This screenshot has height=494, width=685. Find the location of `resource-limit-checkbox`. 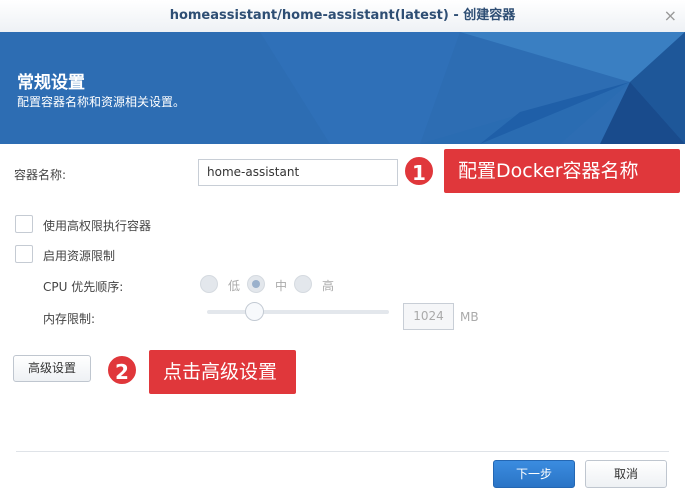

resource-limit-checkbox is located at coordinates (24, 254).